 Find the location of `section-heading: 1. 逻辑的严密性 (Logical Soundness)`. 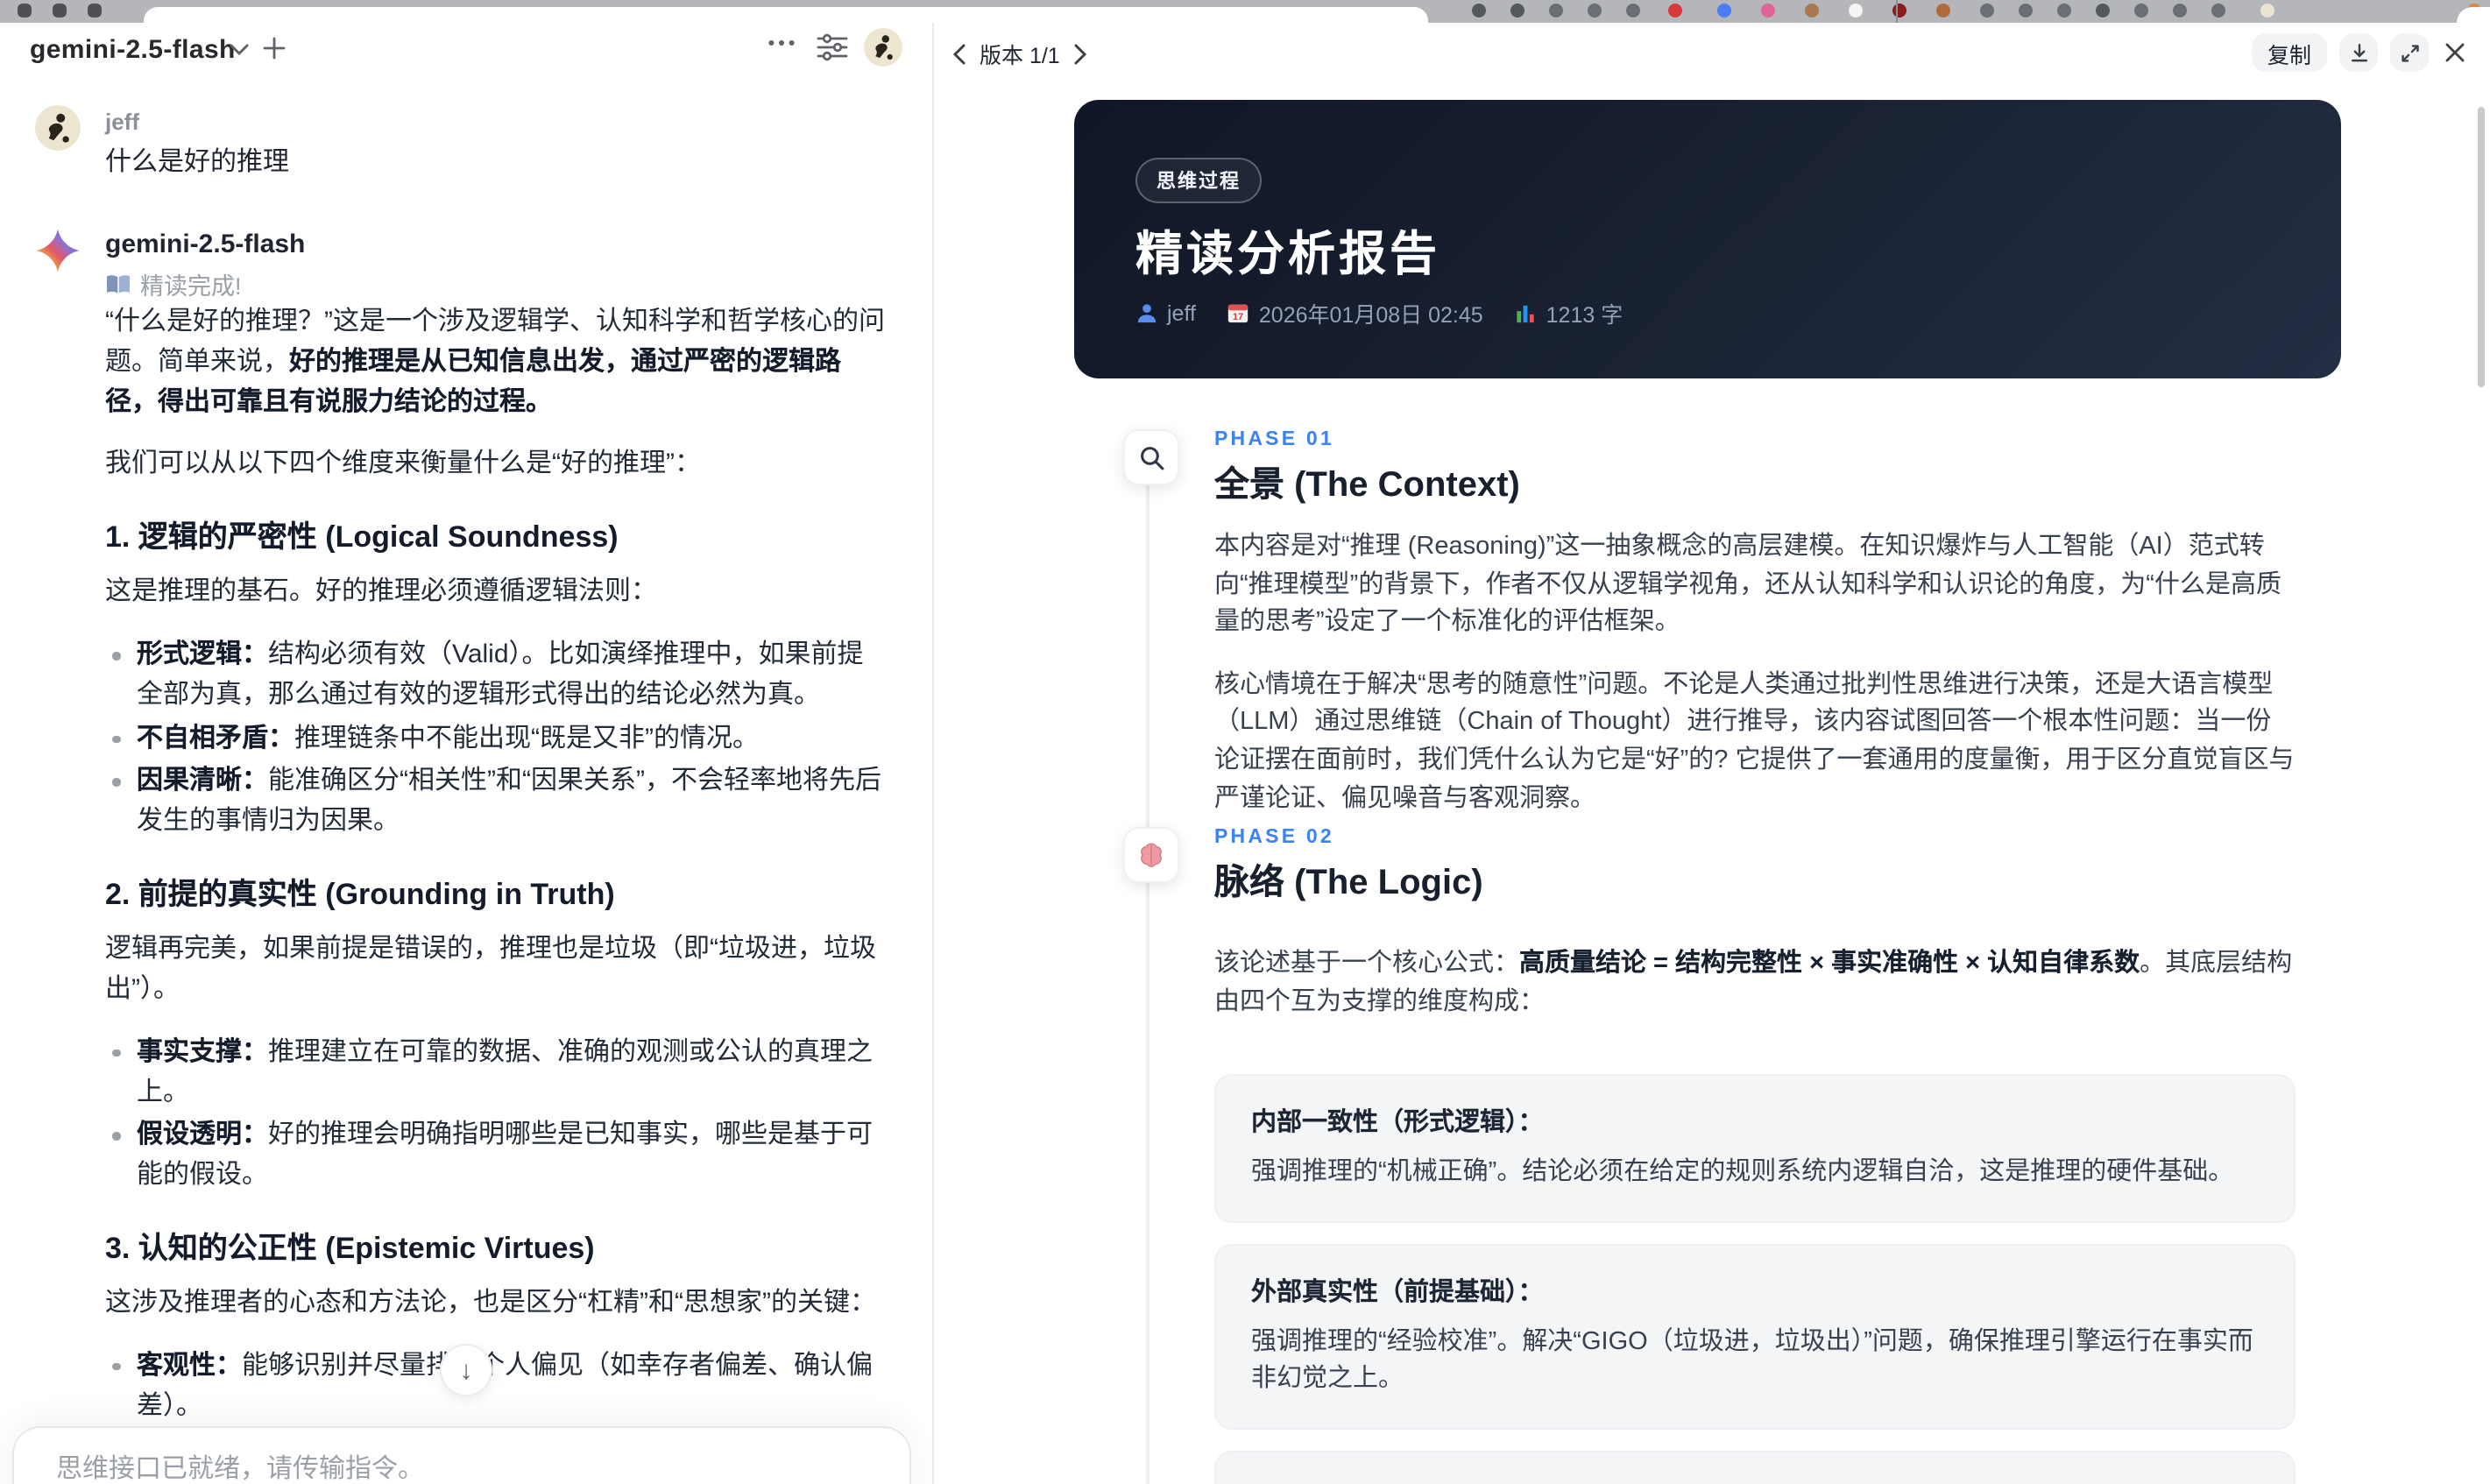

section-heading: 1. 逻辑的严密性 (Logical Soundness) is located at coordinates (362, 537).